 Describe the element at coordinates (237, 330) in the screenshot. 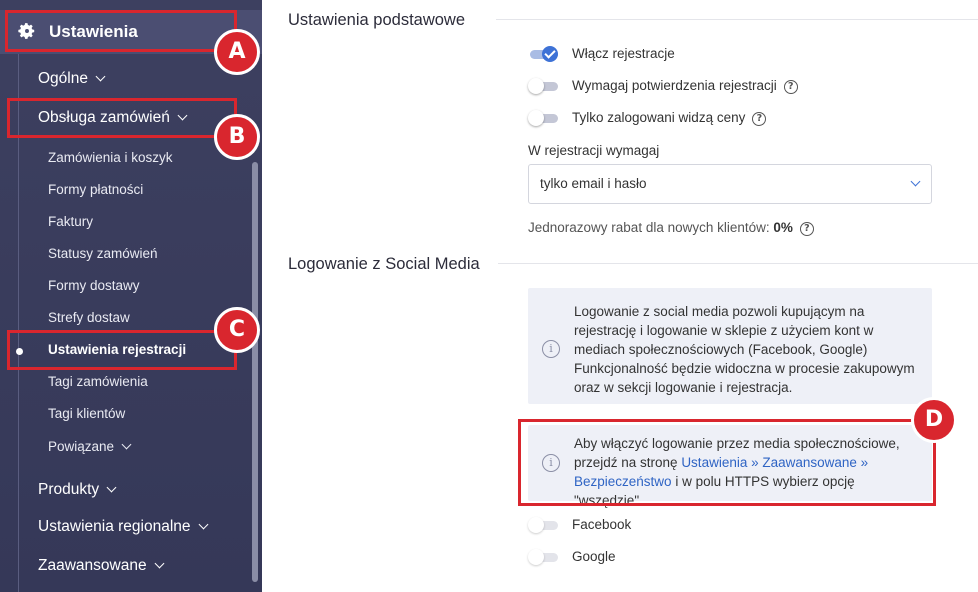

I see `annotation-badge-c: C` at that location.